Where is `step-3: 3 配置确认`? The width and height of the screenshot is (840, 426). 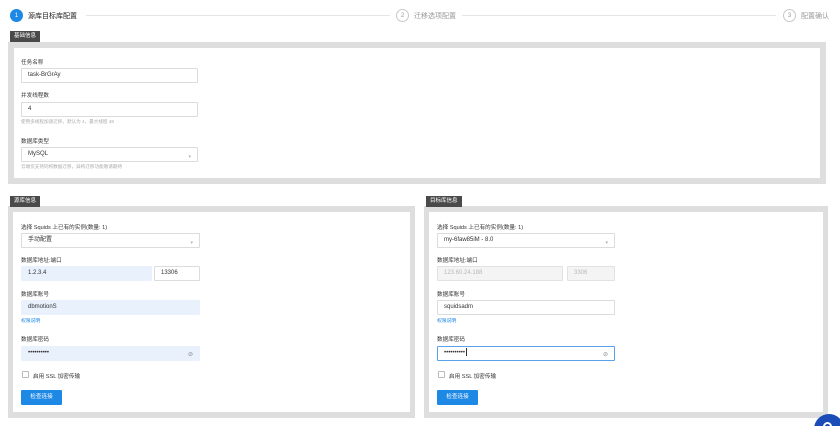
step-3: 3 配置确认 is located at coordinates (806, 15).